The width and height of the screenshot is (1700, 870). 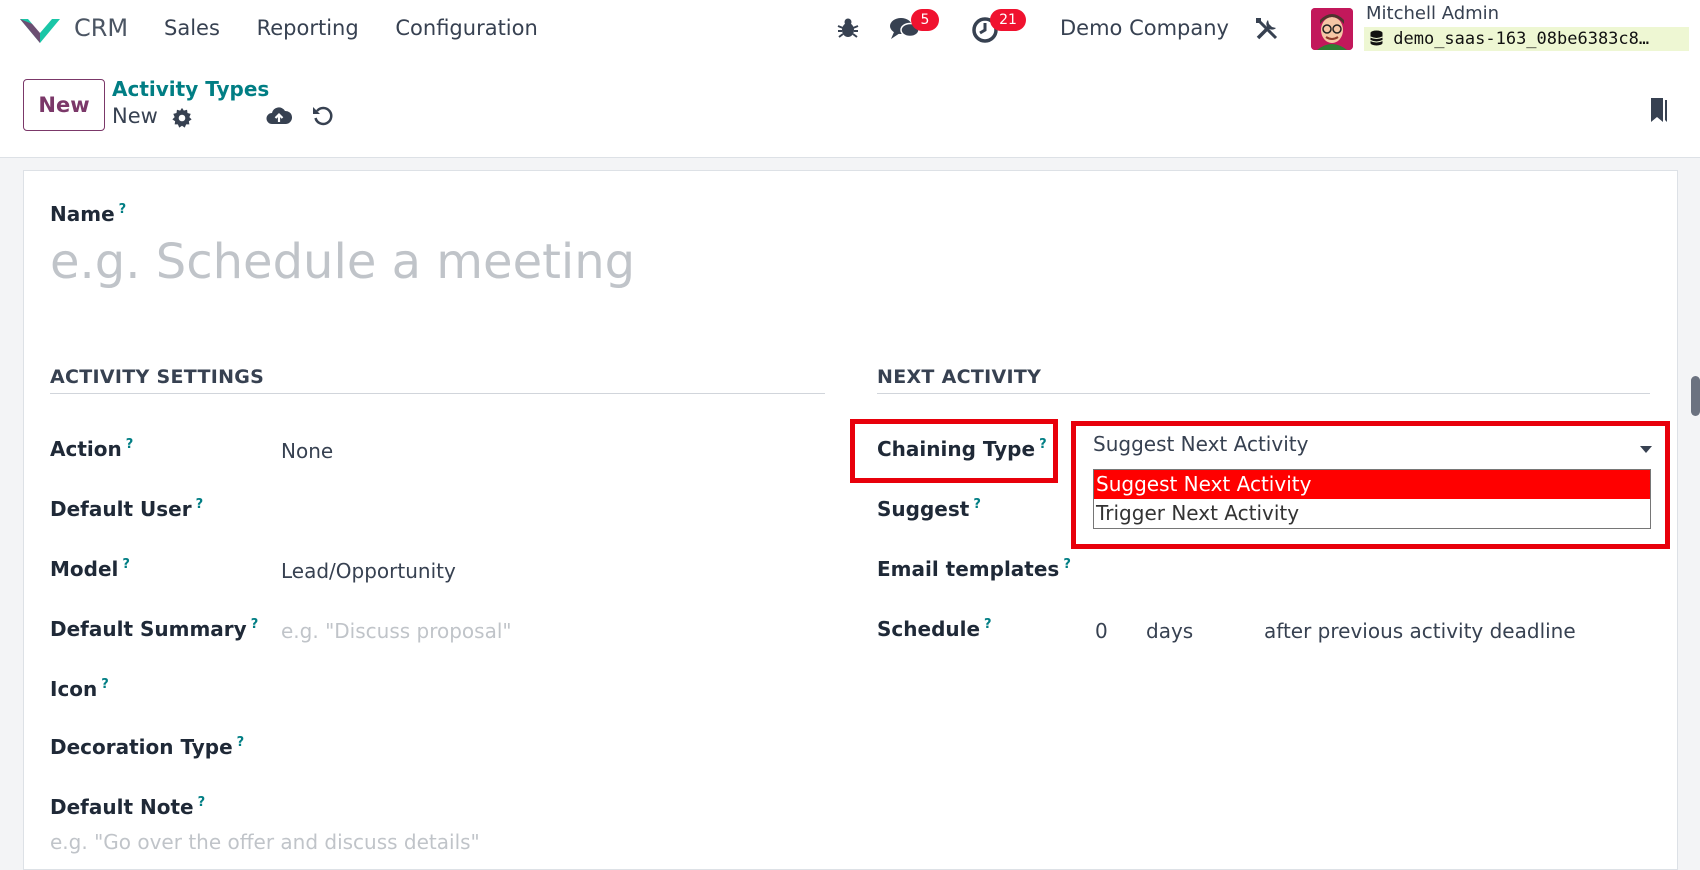 I want to click on save-cloud-icon, so click(x=279, y=116).